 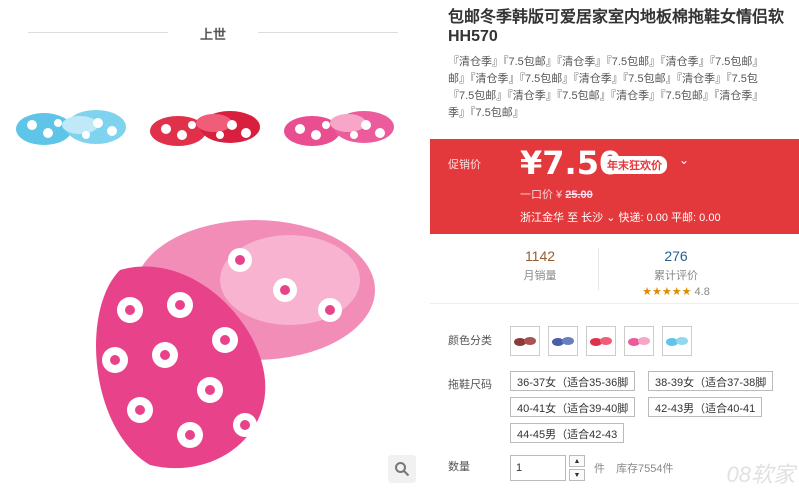 I want to click on section-title: 上世, so click(x=212, y=34).